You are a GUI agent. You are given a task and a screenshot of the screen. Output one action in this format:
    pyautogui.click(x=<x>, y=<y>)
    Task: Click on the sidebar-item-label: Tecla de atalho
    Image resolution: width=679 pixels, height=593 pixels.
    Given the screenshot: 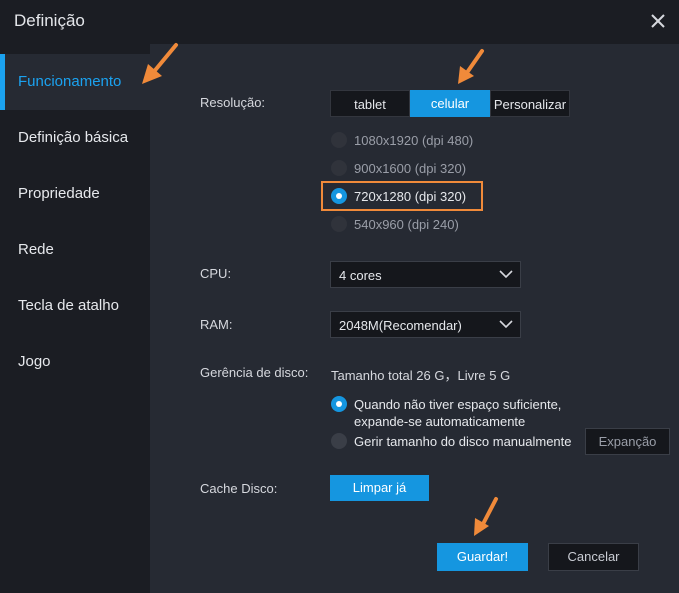 What is the action you would take?
    pyautogui.click(x=68, y=305)
    